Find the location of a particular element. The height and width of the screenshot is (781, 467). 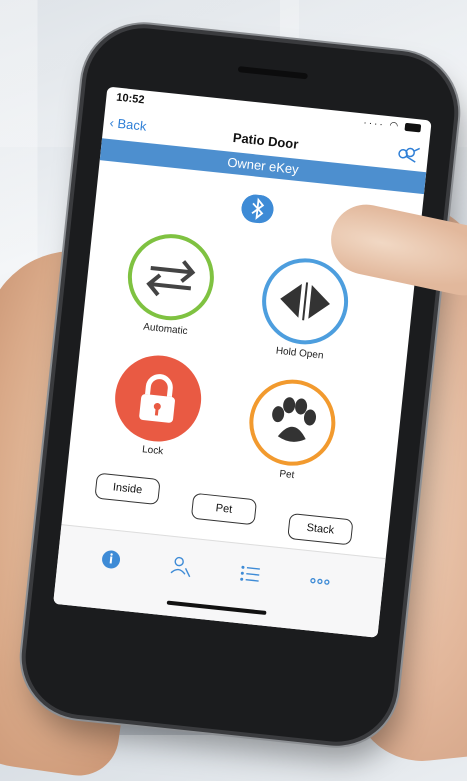

wifi-icon: ◠ is located at coordinates (394, 126).